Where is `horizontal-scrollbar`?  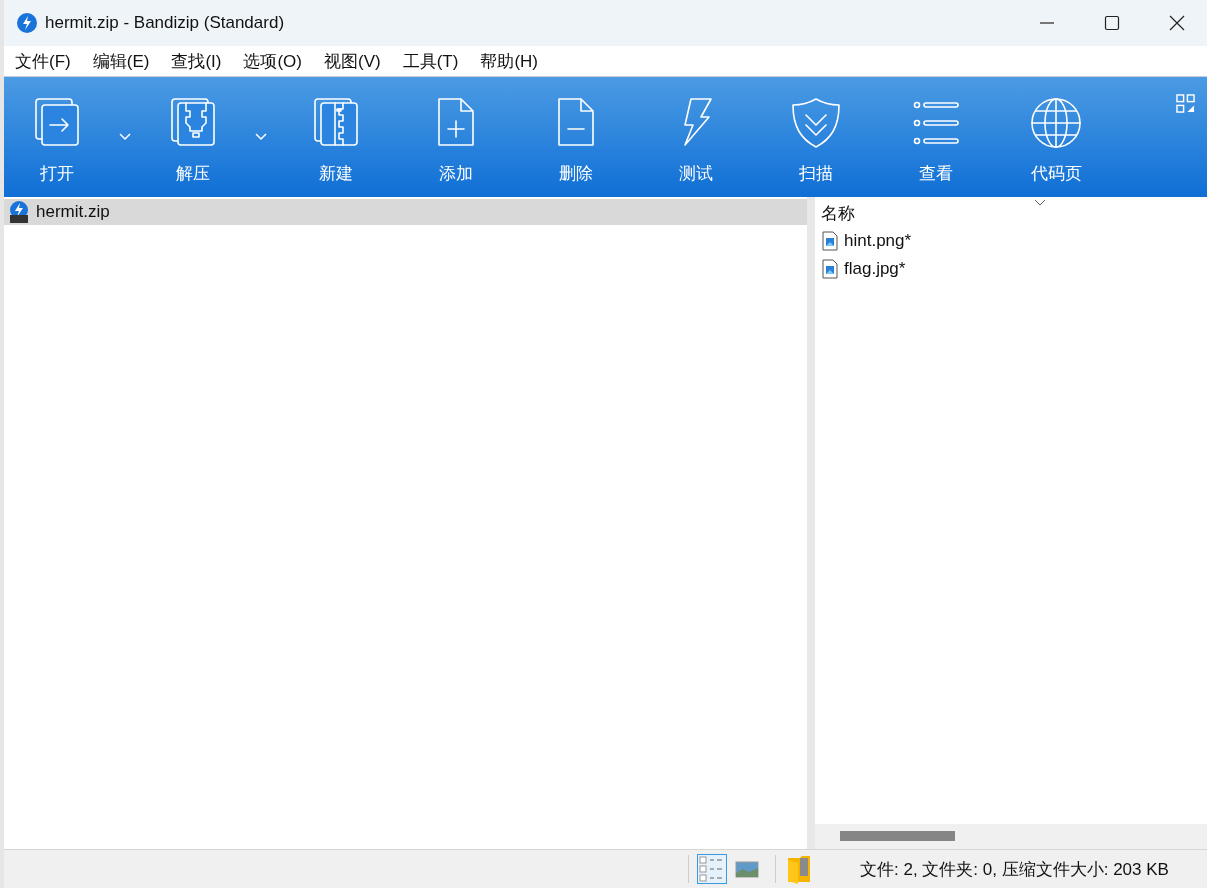 horizontal-scrollbar is located at coordinates (1011, 836).